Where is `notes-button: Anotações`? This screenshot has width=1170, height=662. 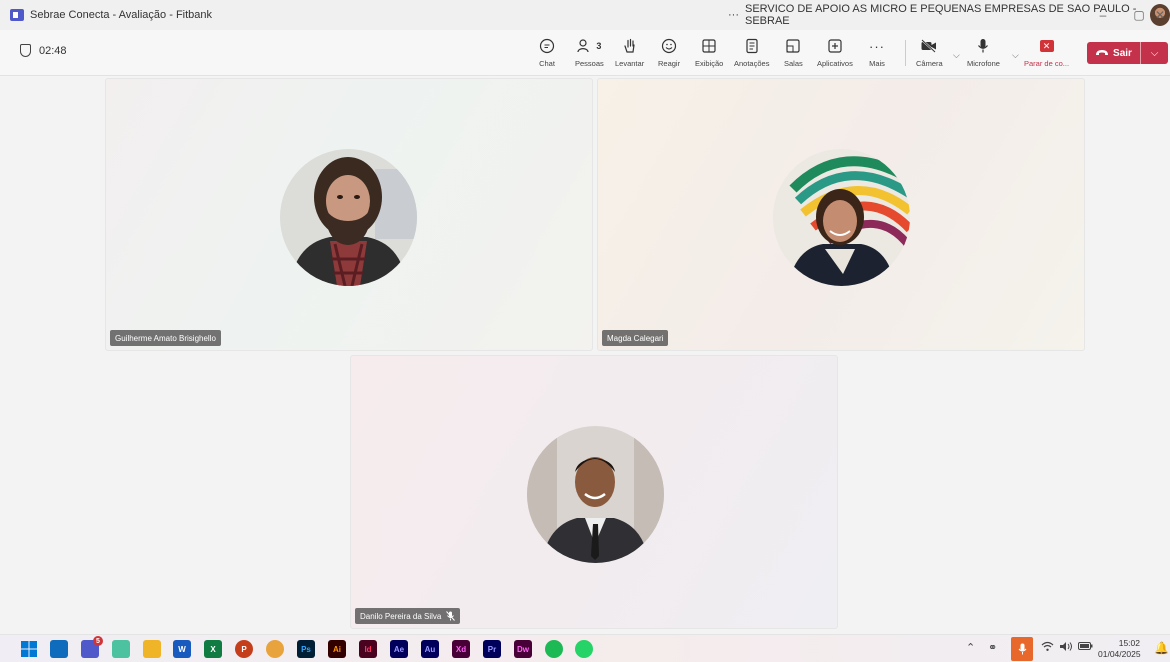
notes-button: Anotações is located at coordinates (751, 54).